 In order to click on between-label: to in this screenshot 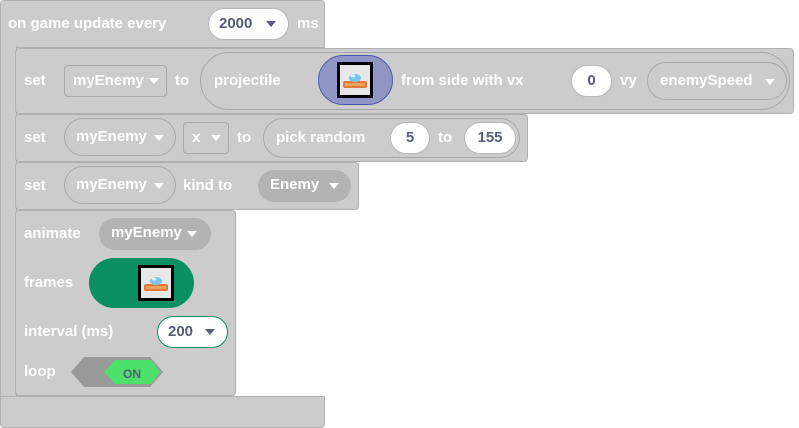, I will do `click(445, 137)`.